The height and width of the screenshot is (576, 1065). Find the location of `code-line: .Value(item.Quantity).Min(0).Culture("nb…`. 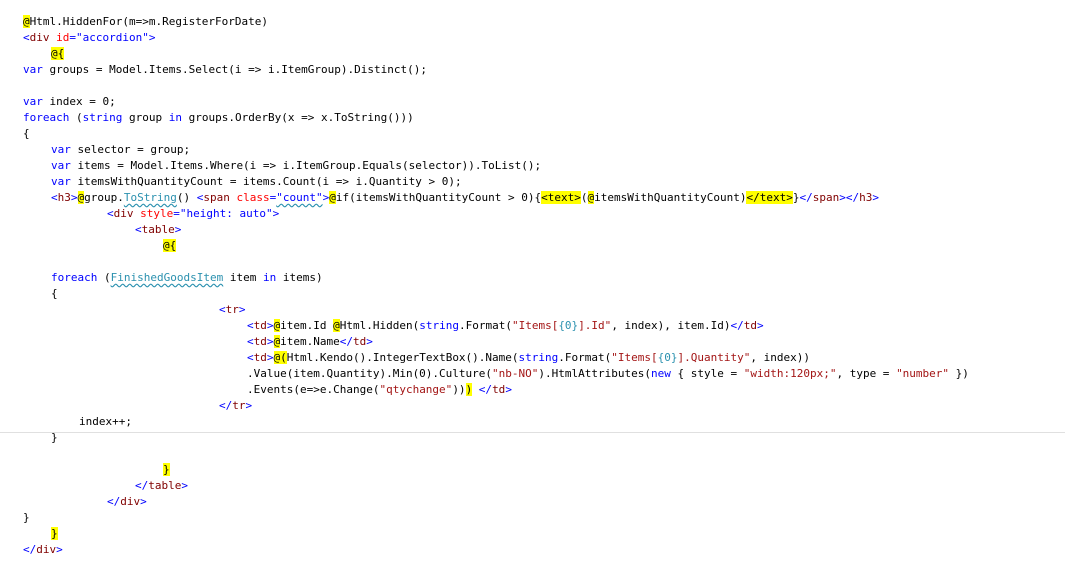

code-line: .Value(item.Quantity).Min(0).Culture("nb… is located at coordinates (532, 374).